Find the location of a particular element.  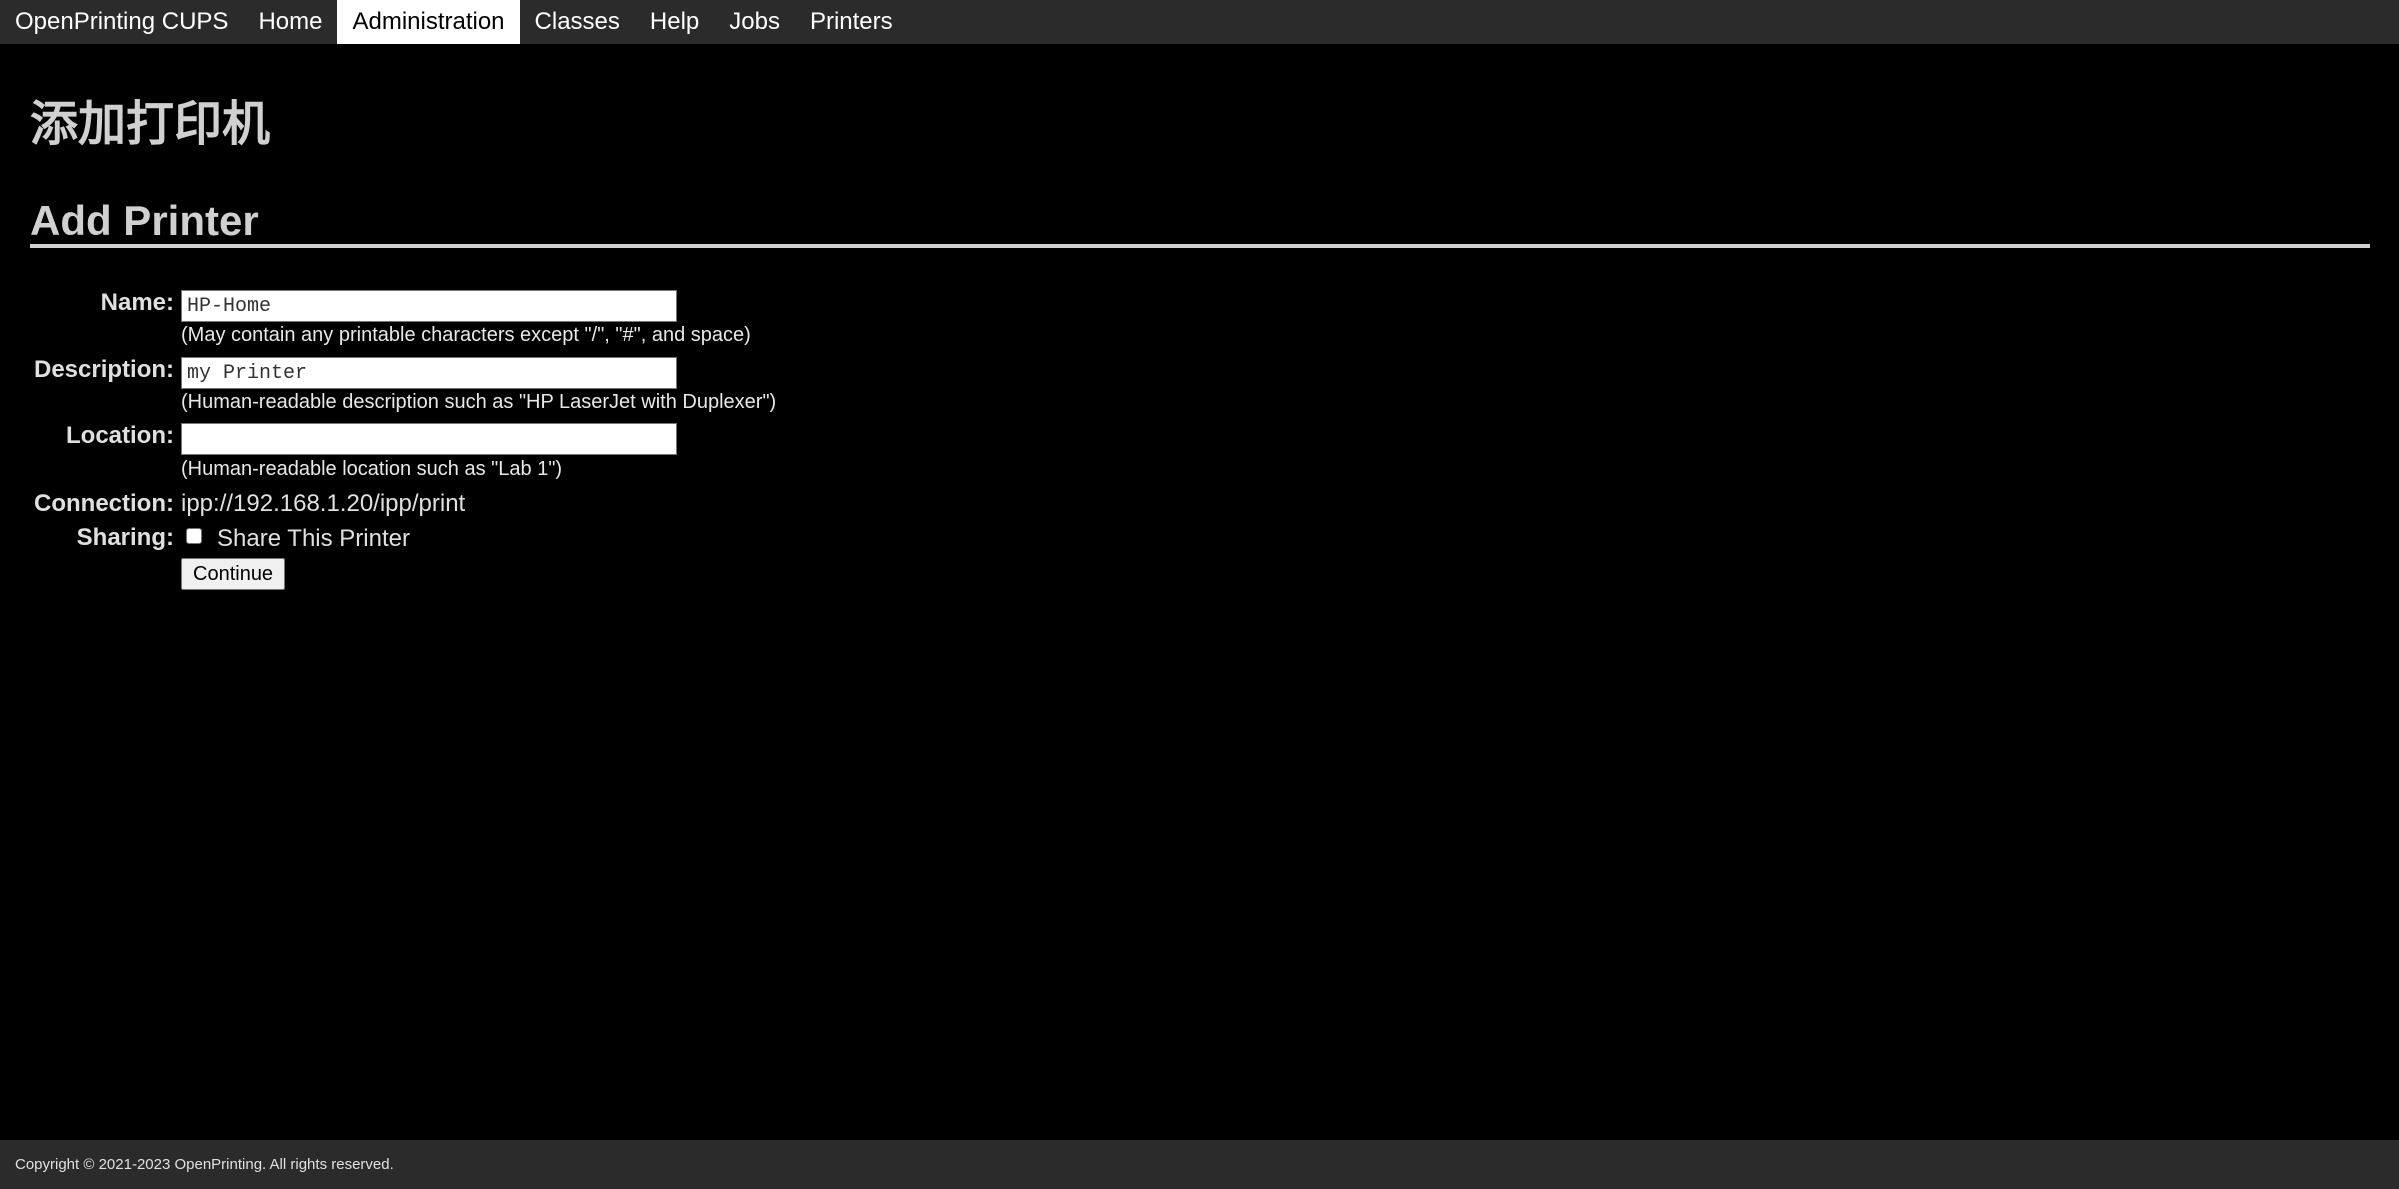

nav-item-administration: Administration is located at coordinates (428, 22).